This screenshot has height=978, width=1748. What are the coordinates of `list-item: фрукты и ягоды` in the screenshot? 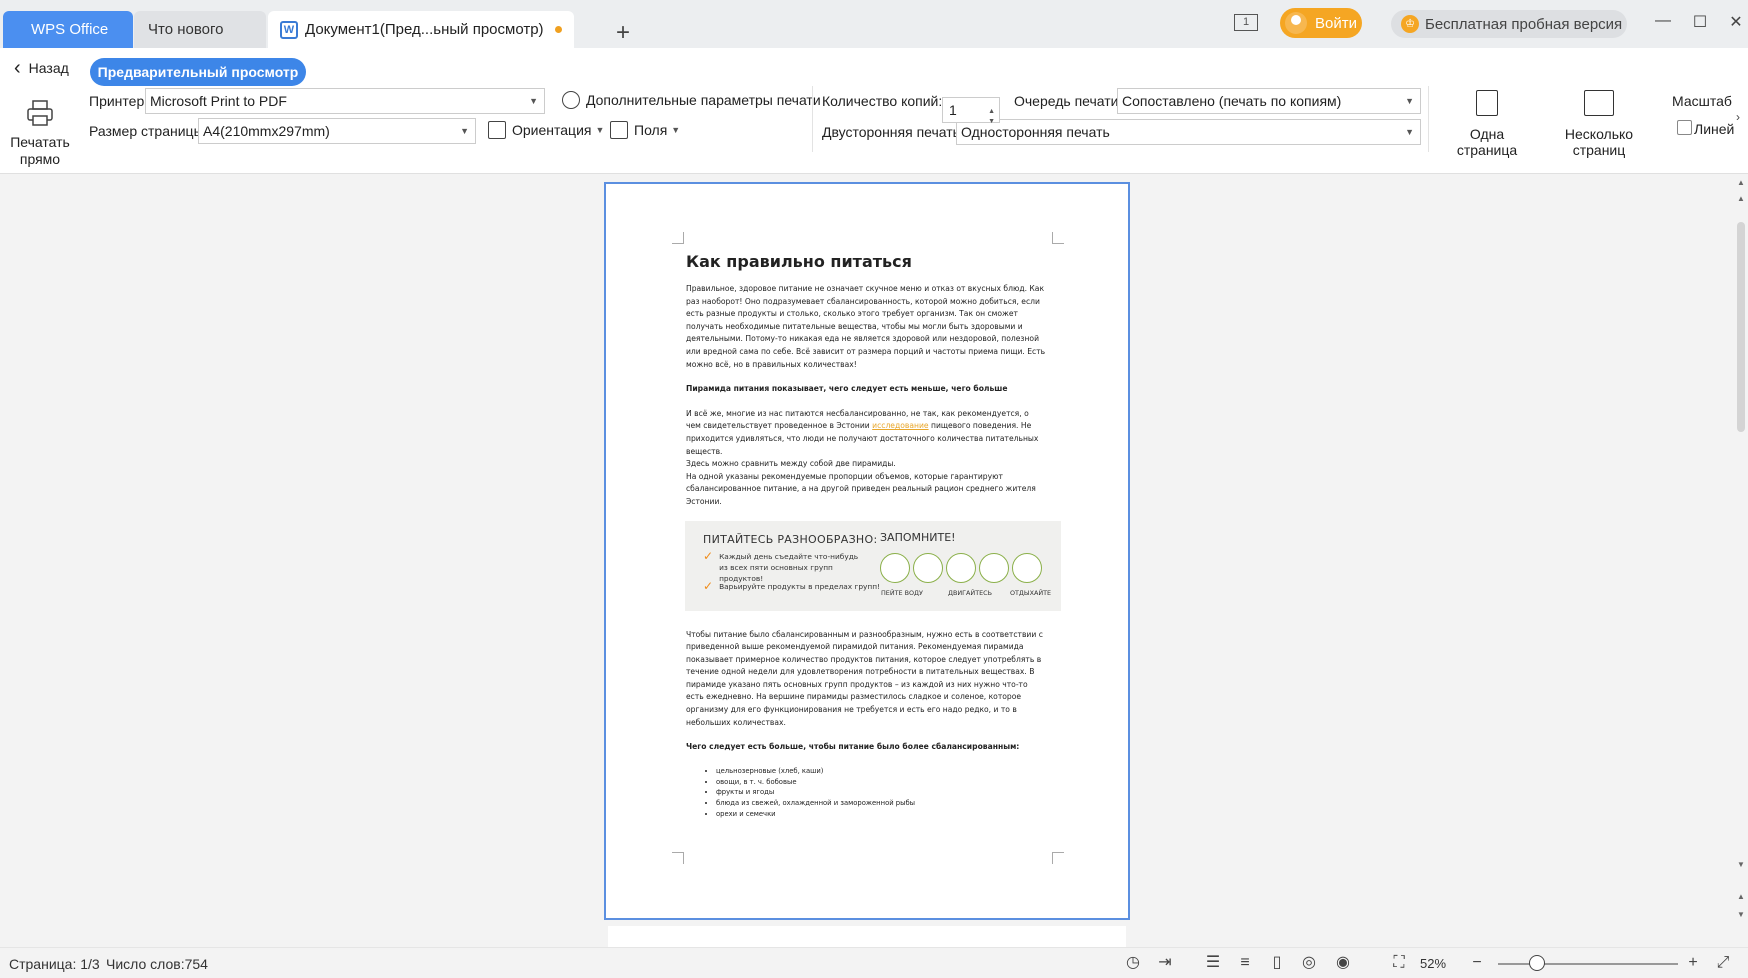 It's located at (881, 792).